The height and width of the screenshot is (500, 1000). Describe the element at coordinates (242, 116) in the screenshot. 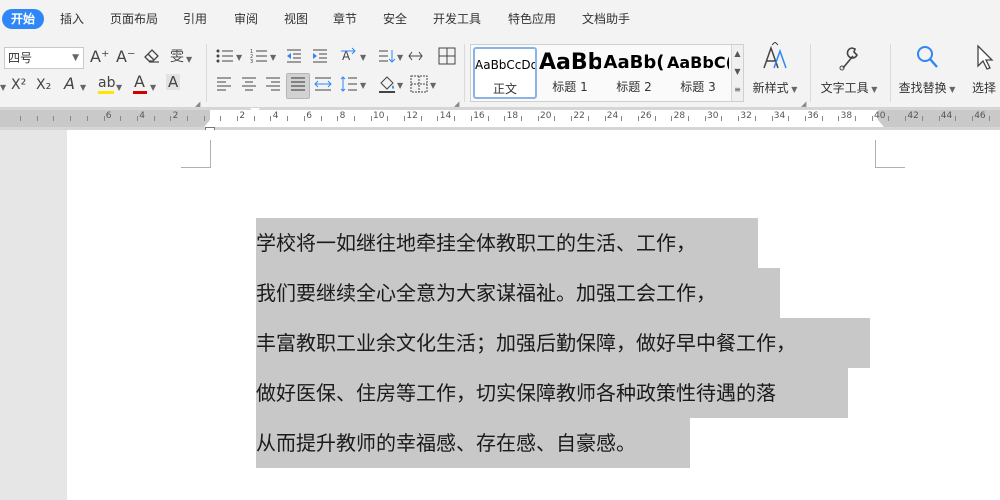

I see `ruler-number: 2` at that location.